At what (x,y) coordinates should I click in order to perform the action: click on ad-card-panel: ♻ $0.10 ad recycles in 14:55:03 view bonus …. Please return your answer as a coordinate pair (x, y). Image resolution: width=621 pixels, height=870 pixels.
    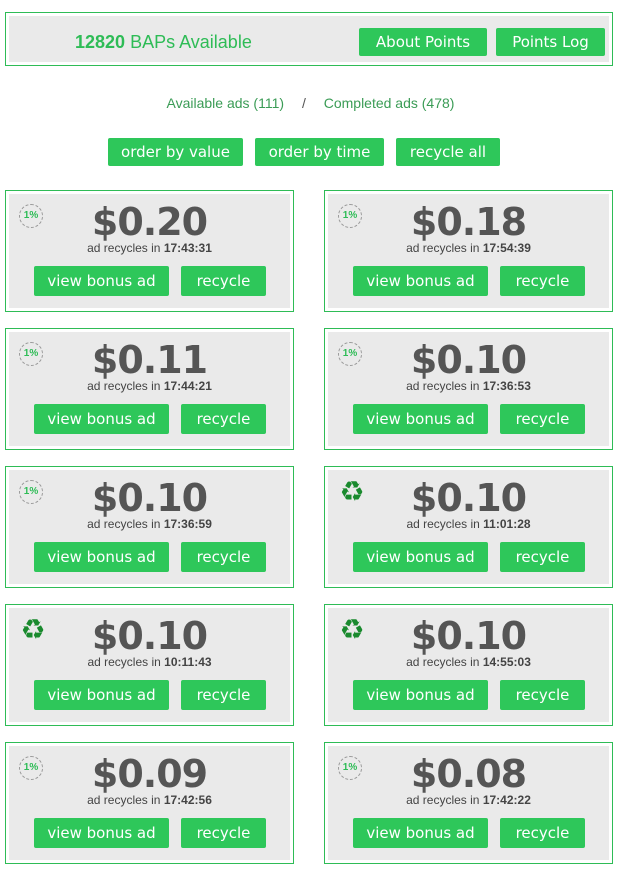
    Looking at the image, I should click on (468, 665).